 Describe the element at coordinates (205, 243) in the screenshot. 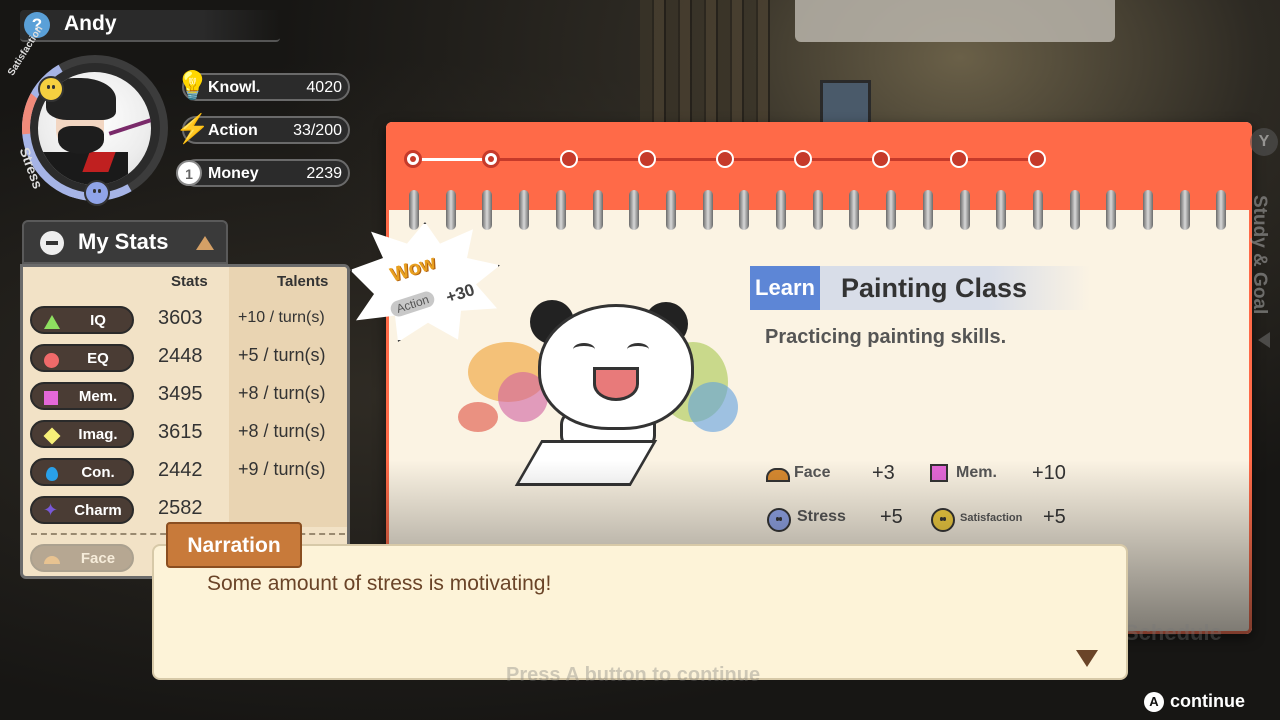

I see `caret-up-icon` at that location.